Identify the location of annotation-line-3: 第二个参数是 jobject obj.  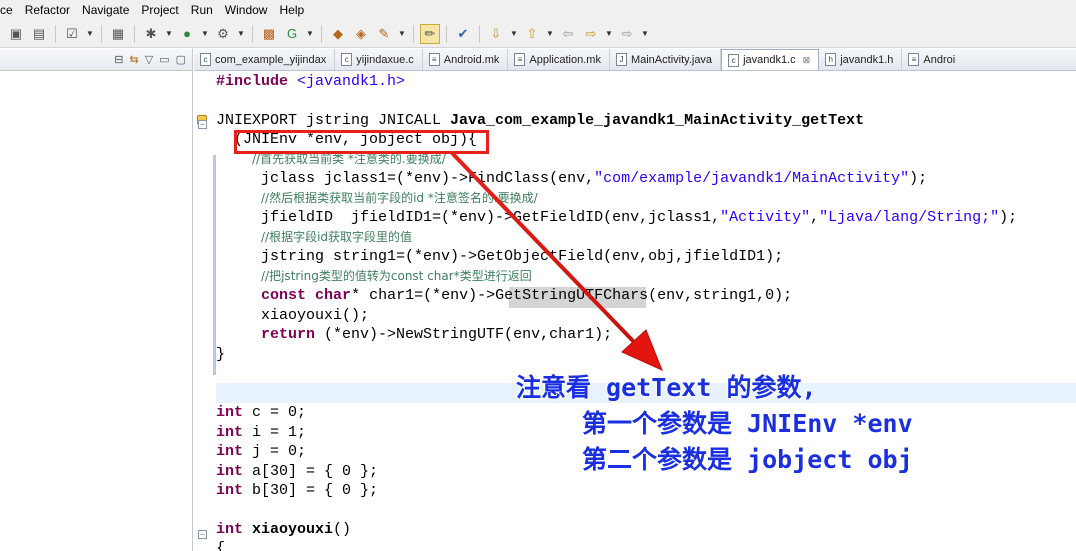
(747, 459).